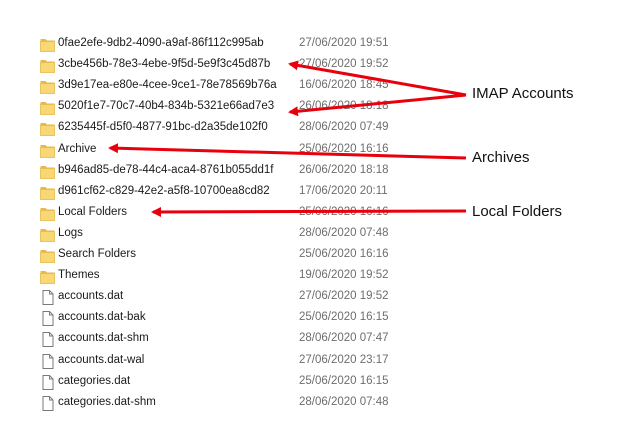 Image resolution: width=628 pixels, height=437 pixels. Describe the element at coordinates (79, 275) in the screenshot. I see `item-name: Themes` at that location.